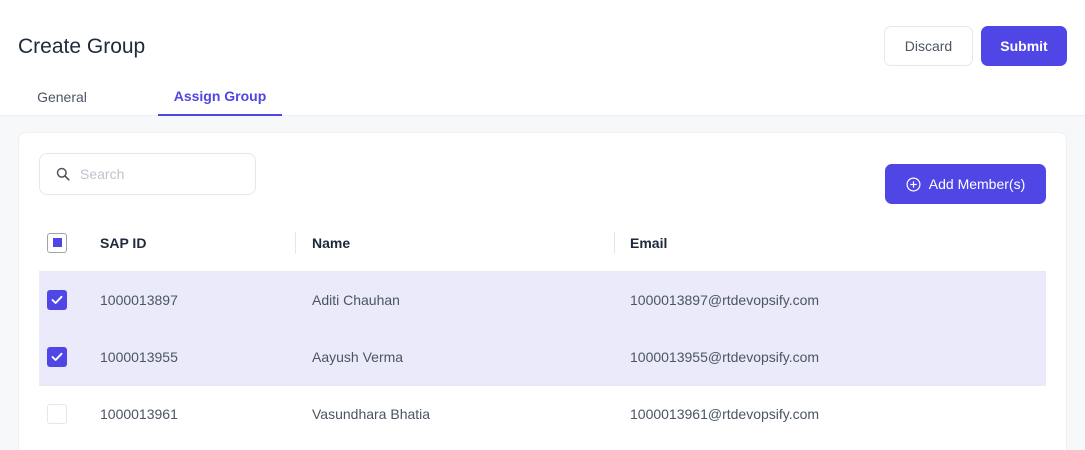 This screenshot has height=450, width=1085. I want to click on add-members-label: Add Member(s), so click(977, 184).